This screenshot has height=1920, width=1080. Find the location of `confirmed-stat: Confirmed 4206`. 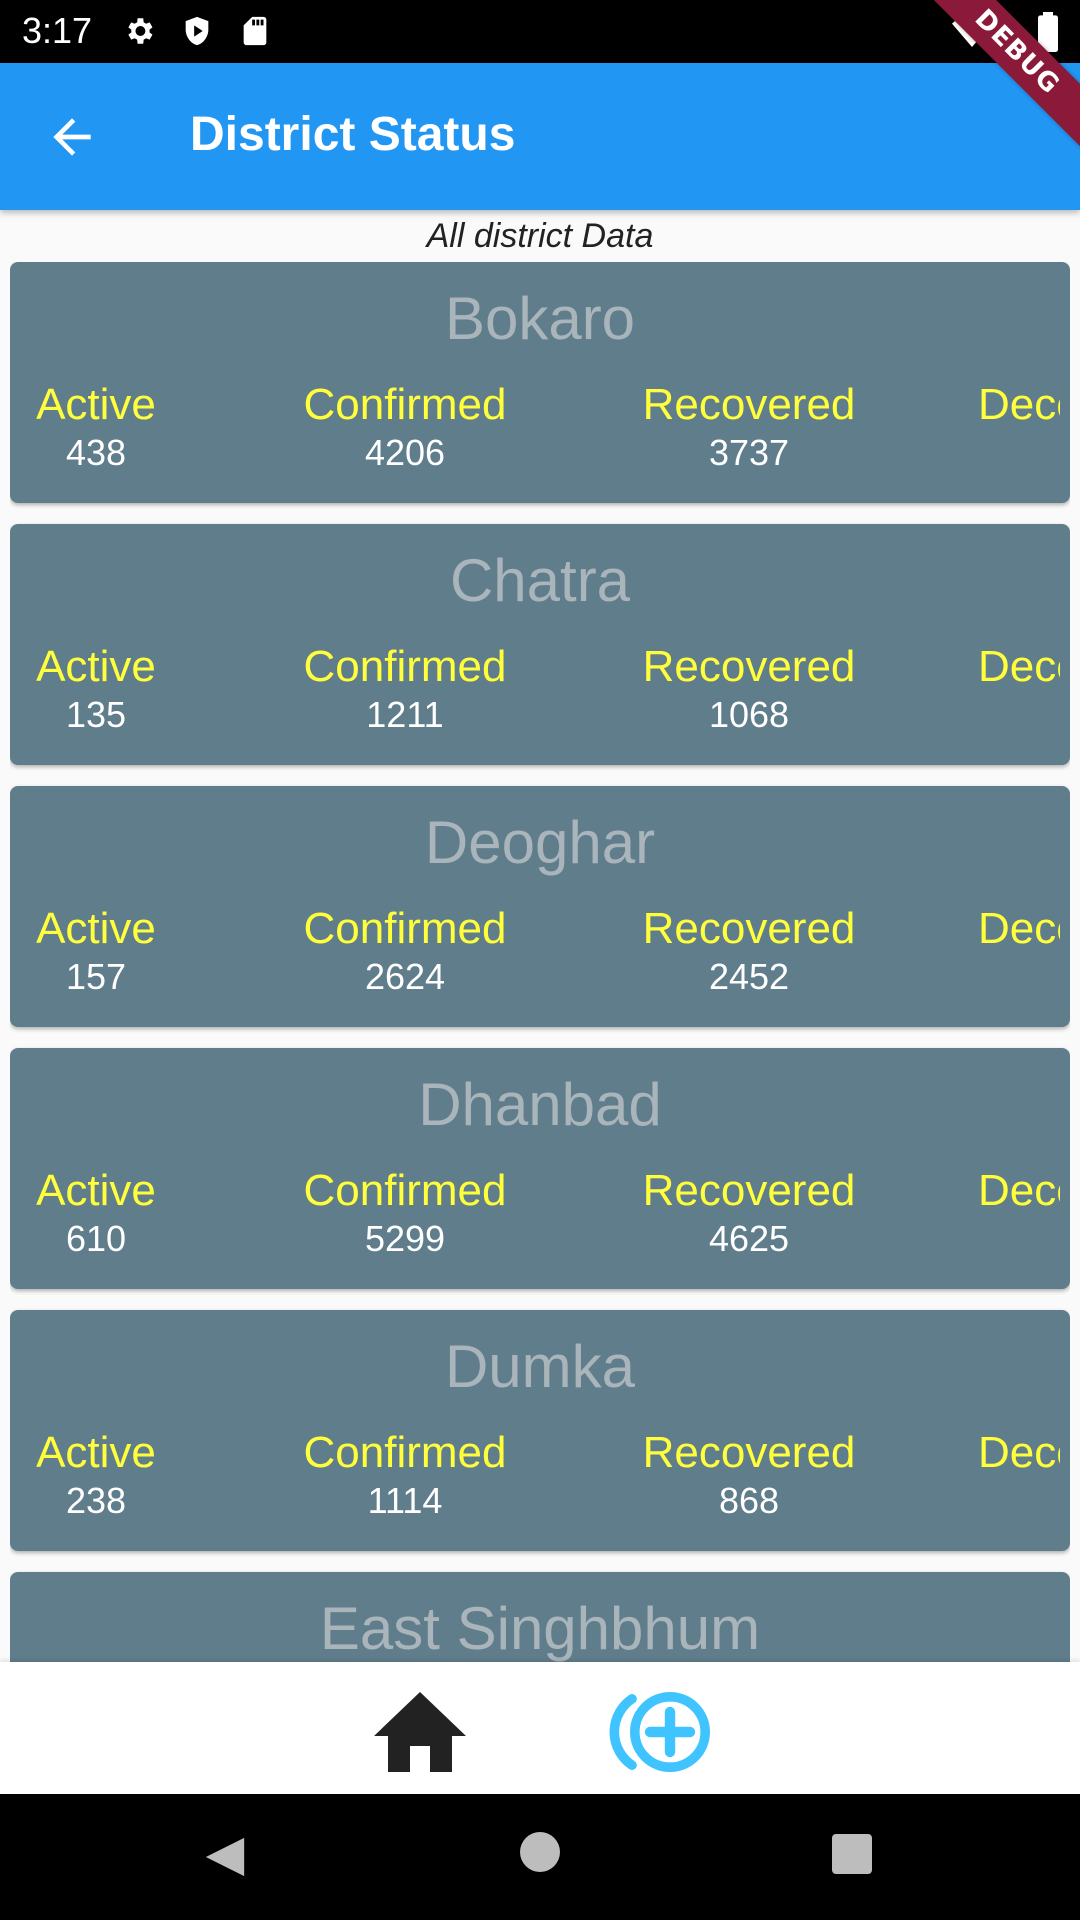

confirmed-stat: Confirmed 4206 is located at coordinates (405, 427).